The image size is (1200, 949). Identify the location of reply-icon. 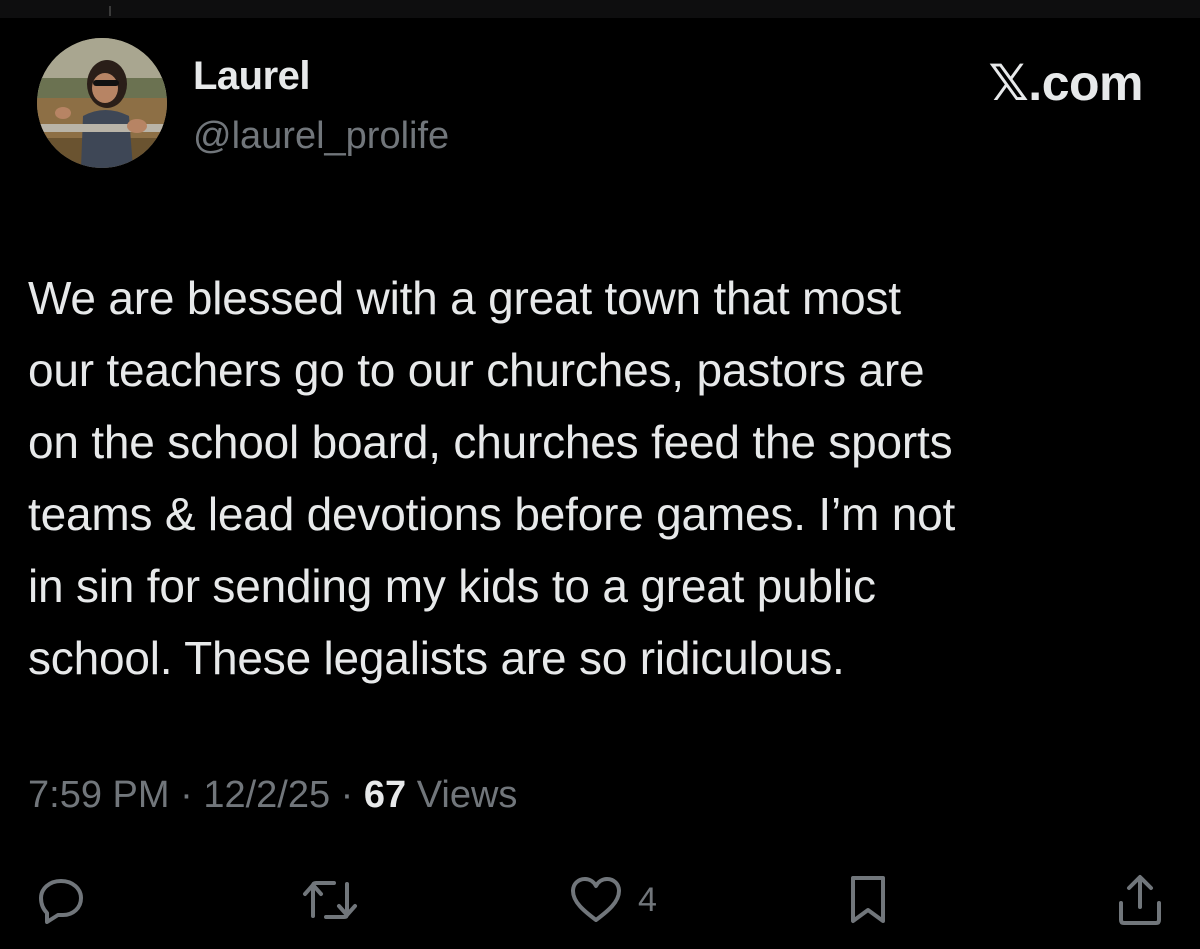
(61, 901).